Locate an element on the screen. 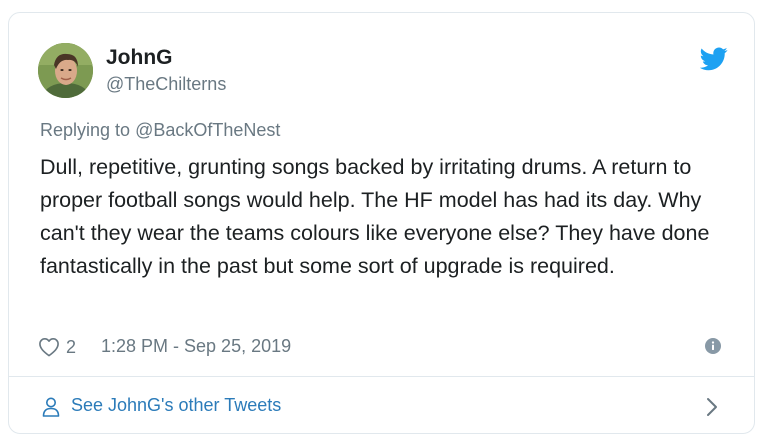  like-count: 2 is located at coordinates (71, 346).